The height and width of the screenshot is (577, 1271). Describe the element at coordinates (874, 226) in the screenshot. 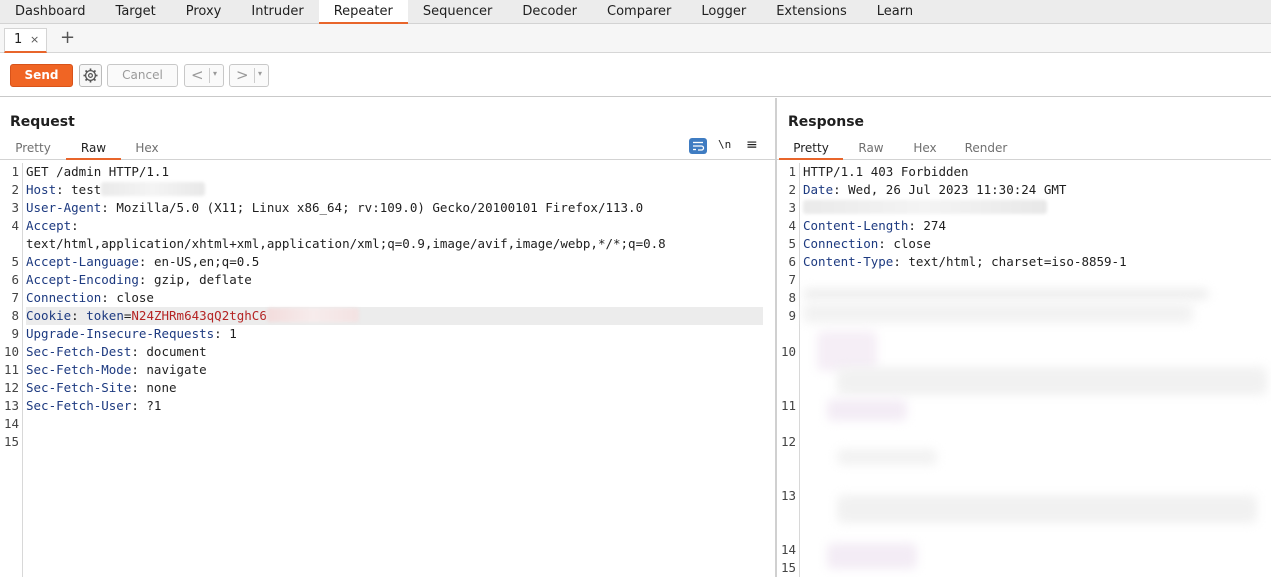

I see `header-line: Content-Length: 274` at that location.